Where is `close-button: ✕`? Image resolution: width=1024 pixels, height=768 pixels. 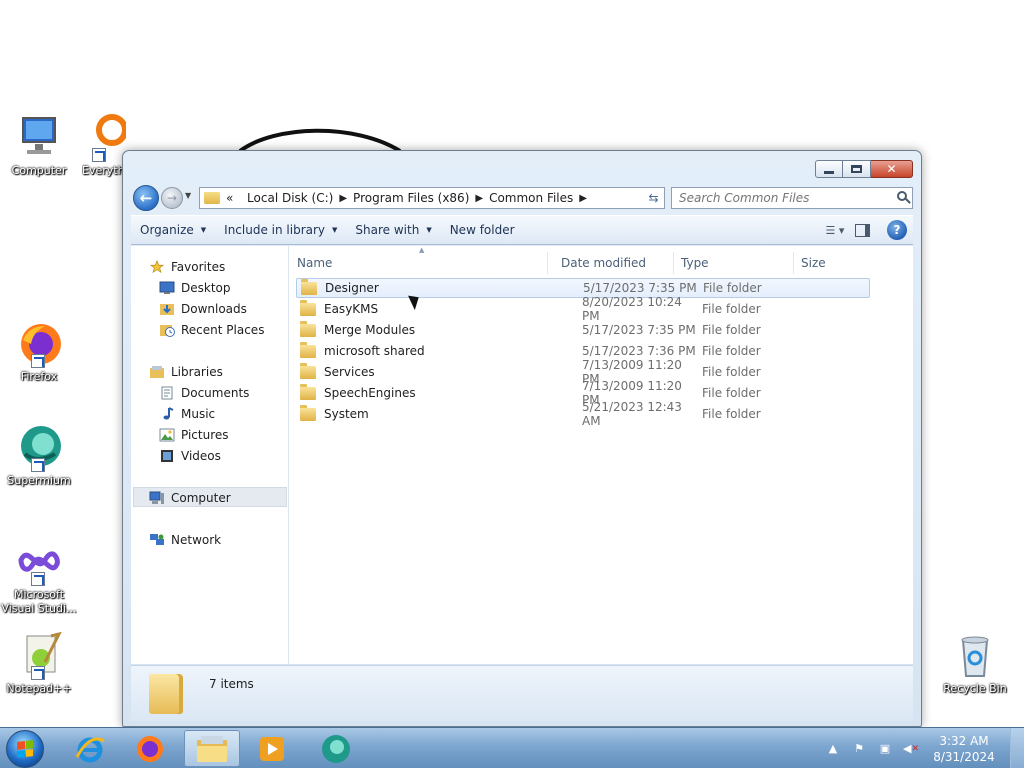 close-button: ✕ is located at coordinates (892, 169).